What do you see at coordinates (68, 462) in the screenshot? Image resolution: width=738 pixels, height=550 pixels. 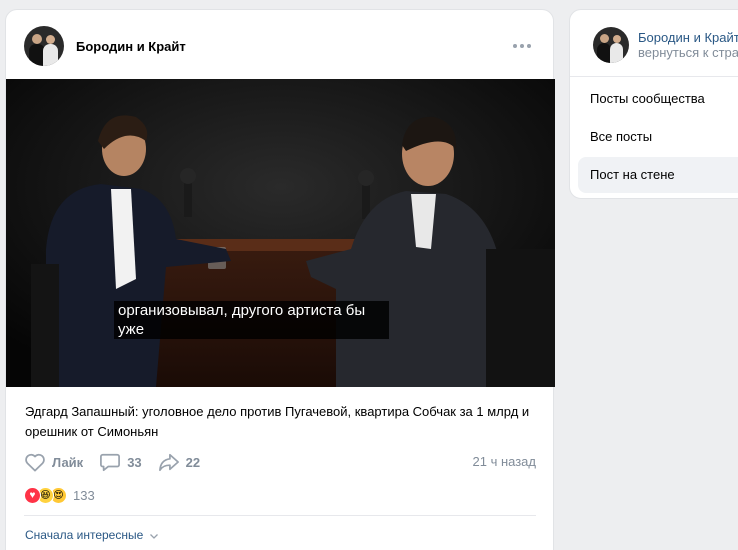 I see `like-label: Лайк` at bounding box center [68, 462].